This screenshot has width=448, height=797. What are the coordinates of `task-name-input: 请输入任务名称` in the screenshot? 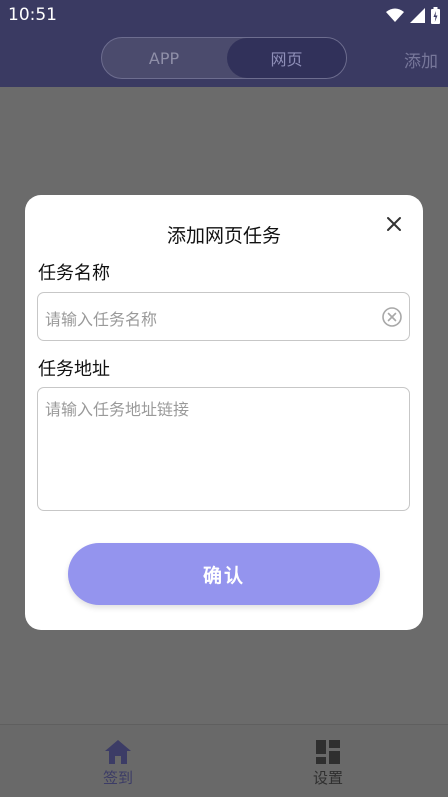 It's located at (223, 316).